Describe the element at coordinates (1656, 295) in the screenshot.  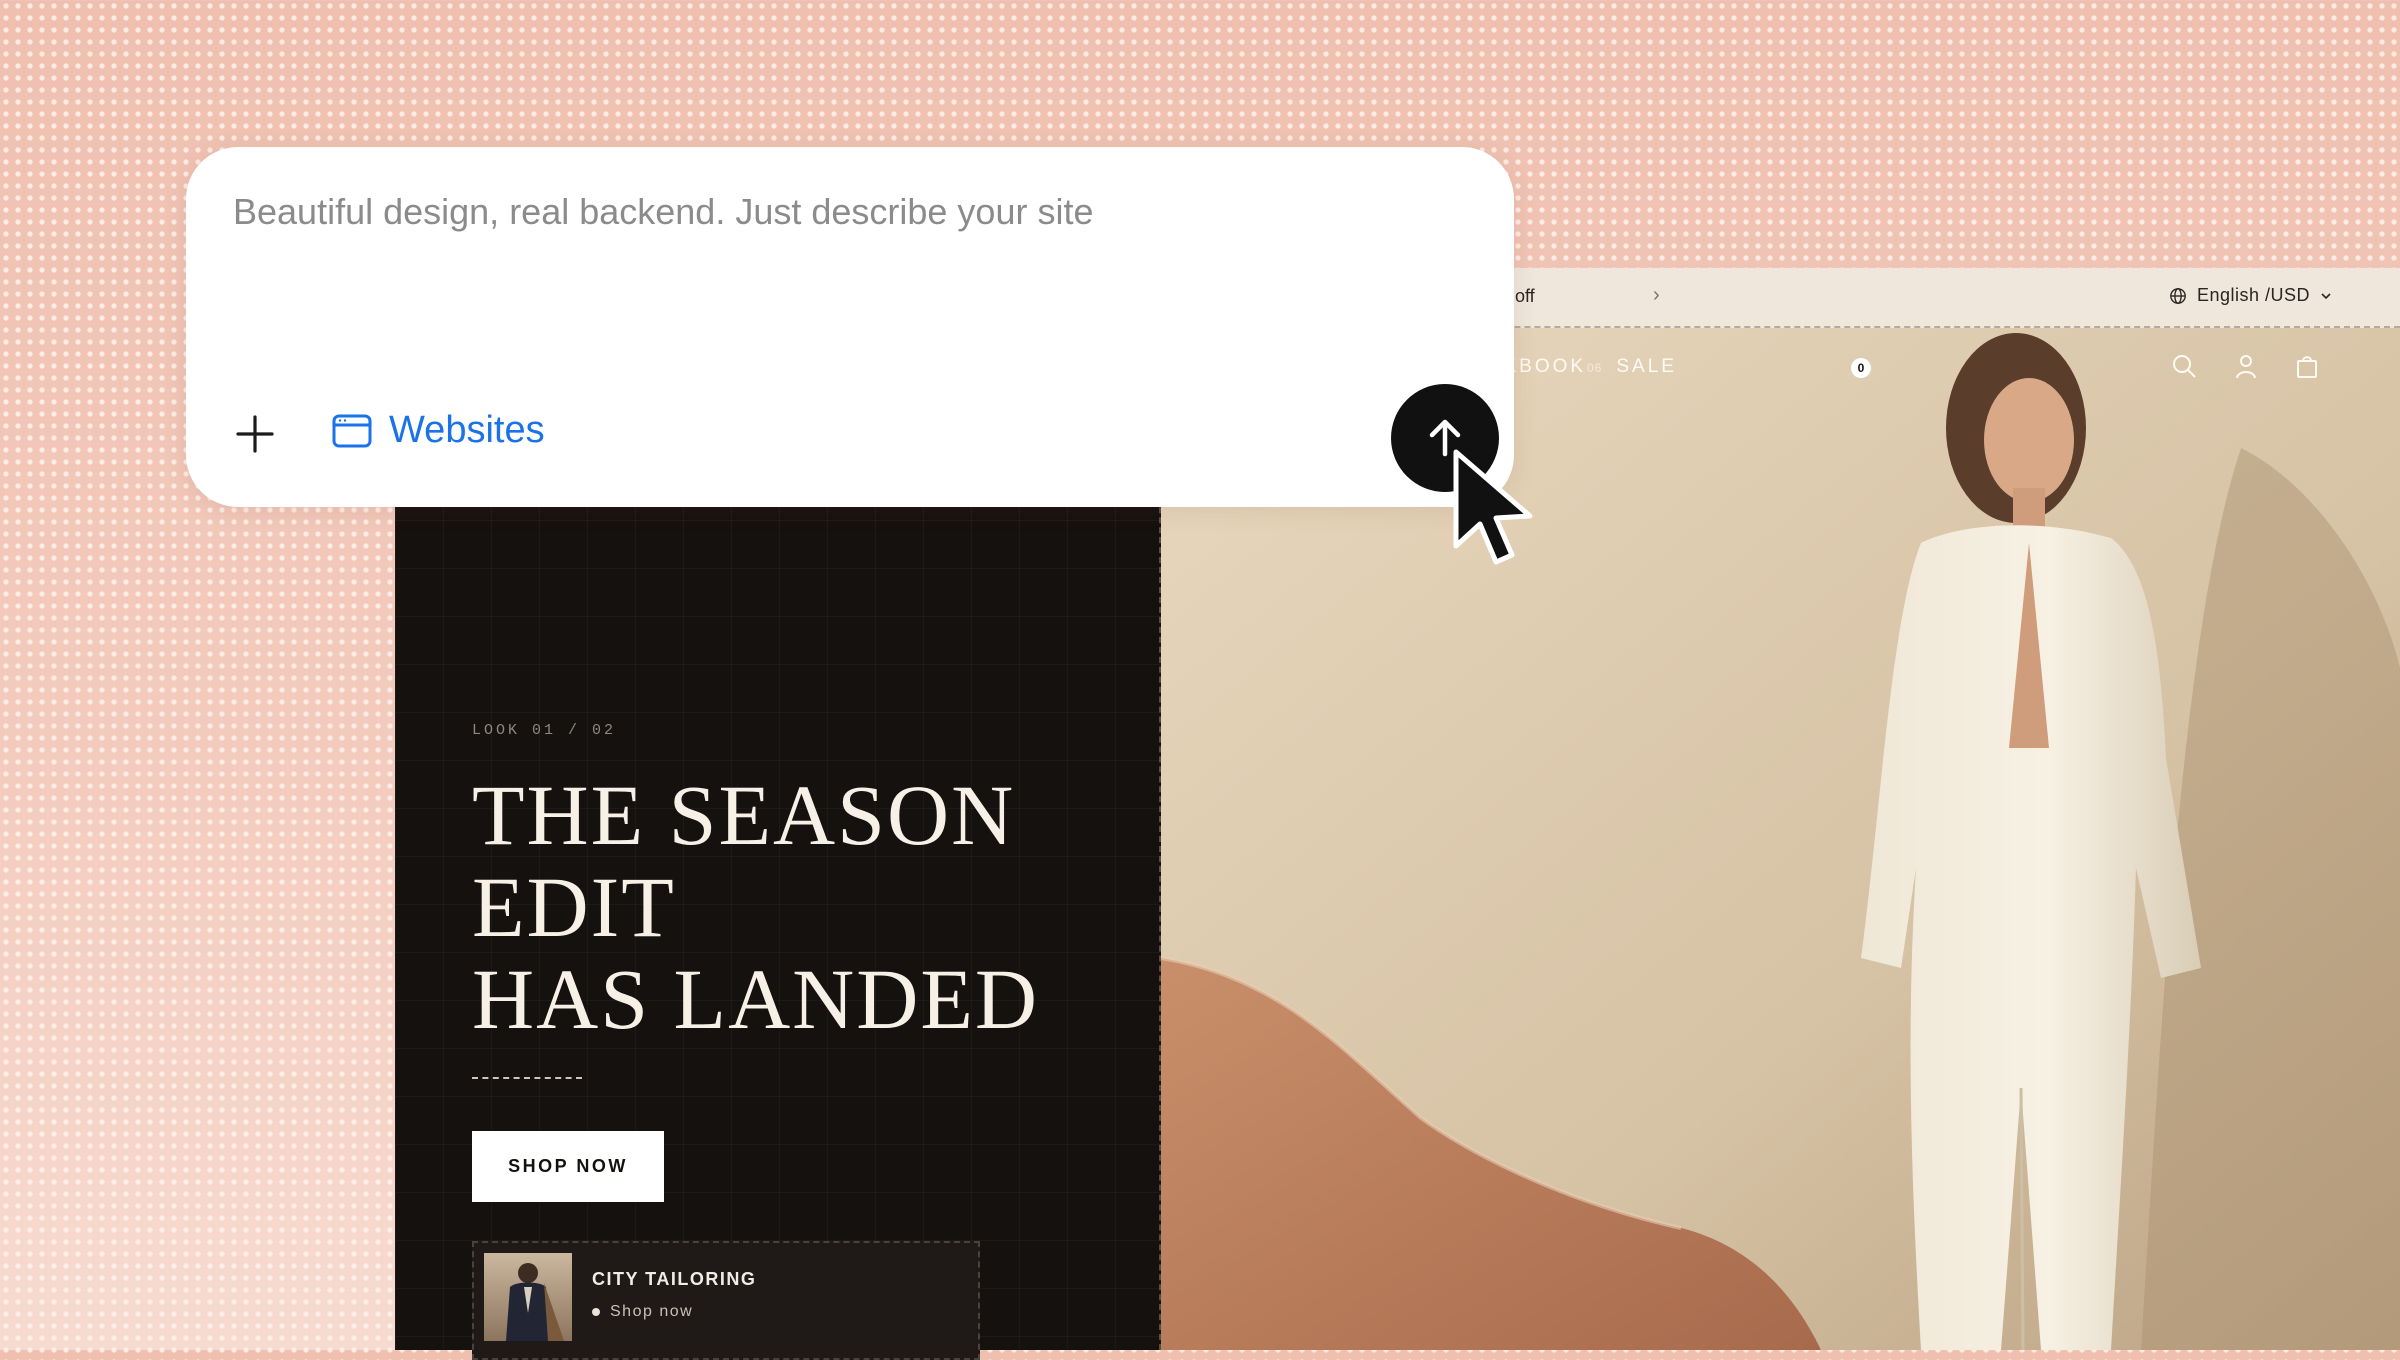
I see `chevron-right-icon: ›` at that location.